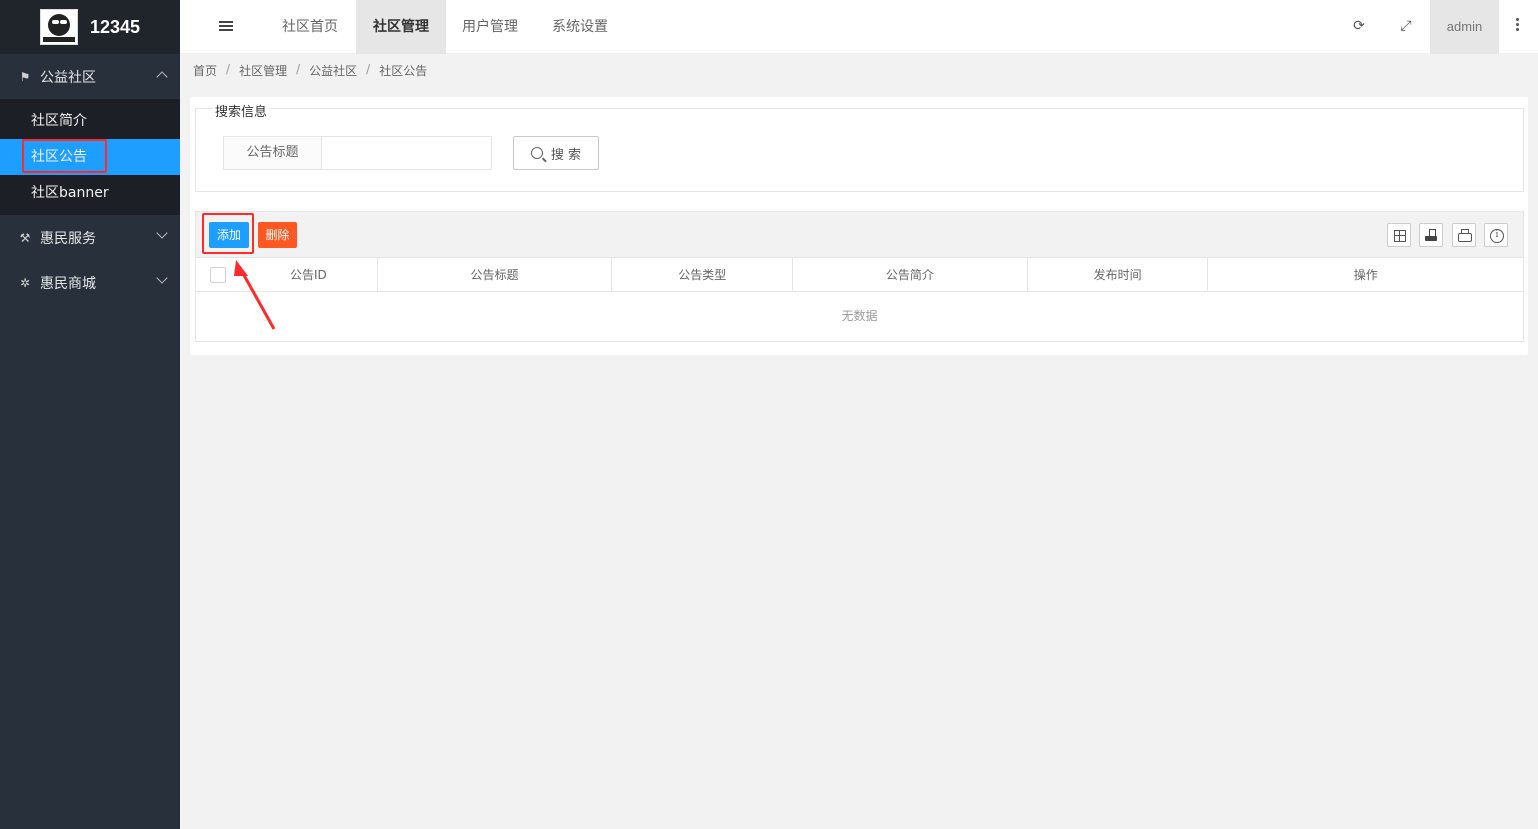  What do you see at coordinates (59, 27) in the screenshot?
I see `logo-image` at bounding box center [59, 27].